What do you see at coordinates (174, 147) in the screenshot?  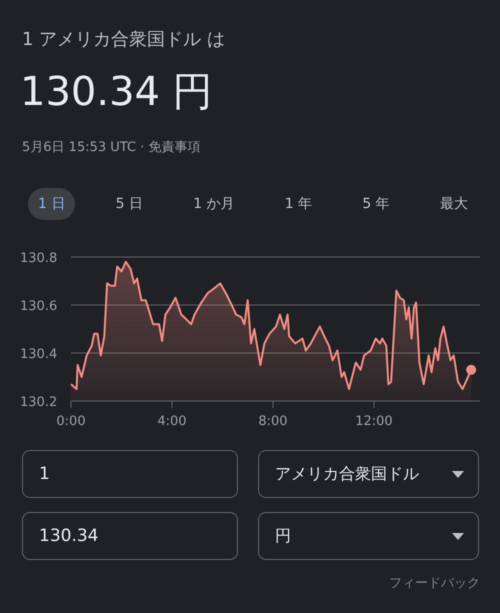 I see `disclaimer-link: 免責事項` at bounding box center [174, 147].